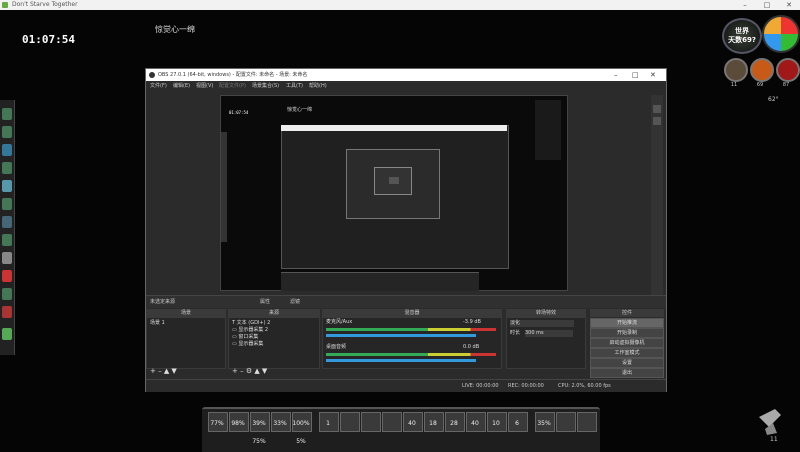 This screenshot has width=800, height=452. What do you see at coordinates (627, 353) in the screenshot?
I see `studio-mode-button: 工作室模式` at bounding box center [627, 353].